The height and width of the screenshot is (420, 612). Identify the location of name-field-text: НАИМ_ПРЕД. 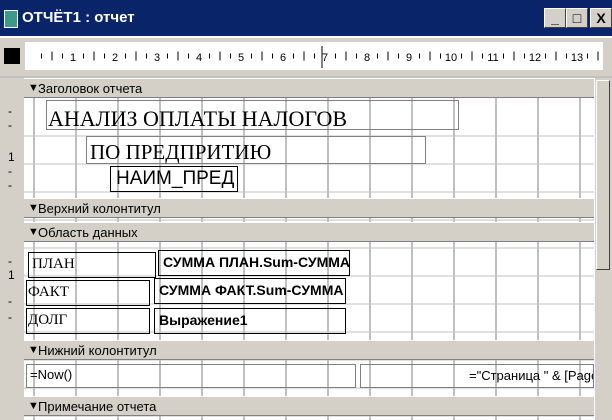
(175, 178).